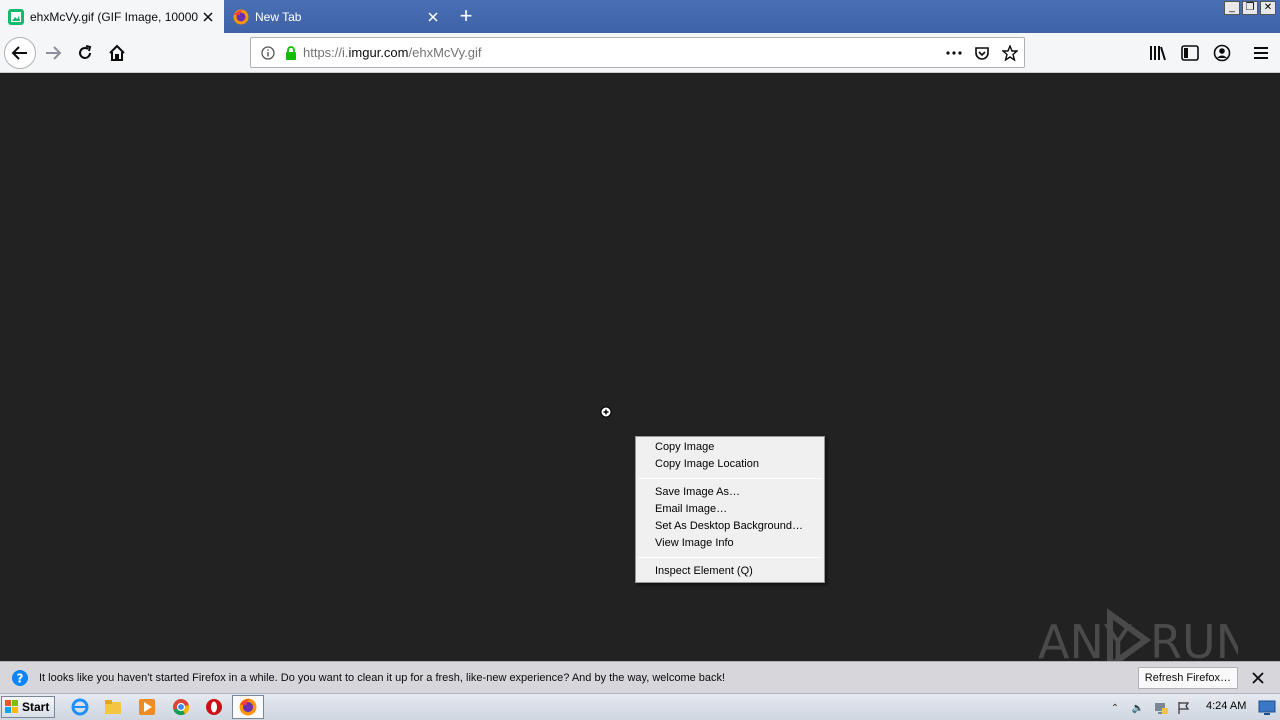  Describe the element at coordinates (181, 707) in the screenshot. I see `chrome-icon` at that location.